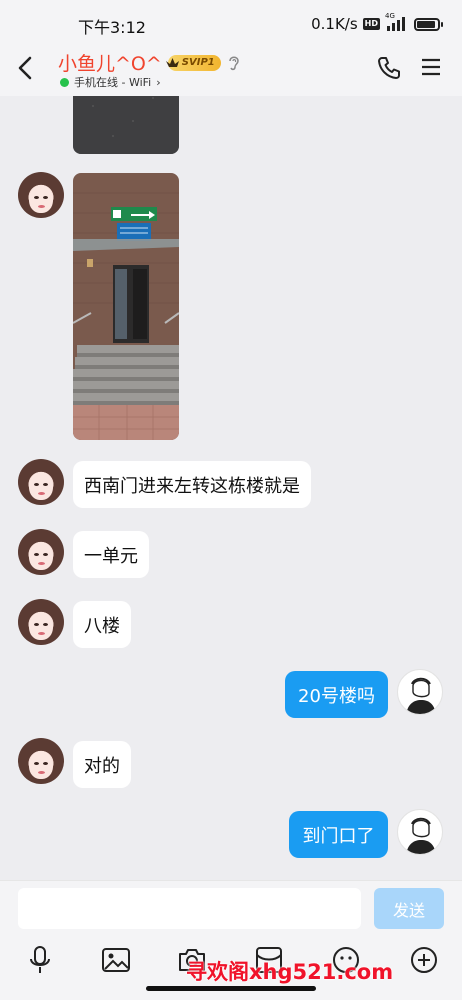  I want to click on title-row: 小鱼儿^O^ SVIP1, so click(149, 62).